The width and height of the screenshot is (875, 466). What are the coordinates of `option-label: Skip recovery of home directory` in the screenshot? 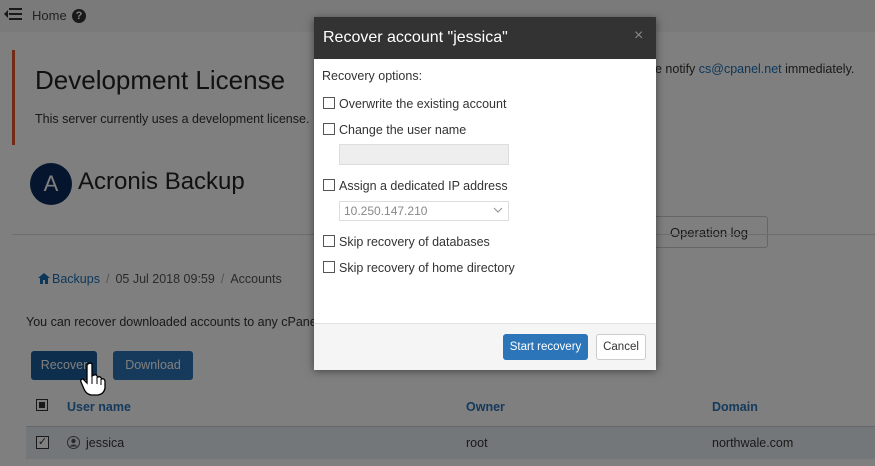 It's located at (427, 268).